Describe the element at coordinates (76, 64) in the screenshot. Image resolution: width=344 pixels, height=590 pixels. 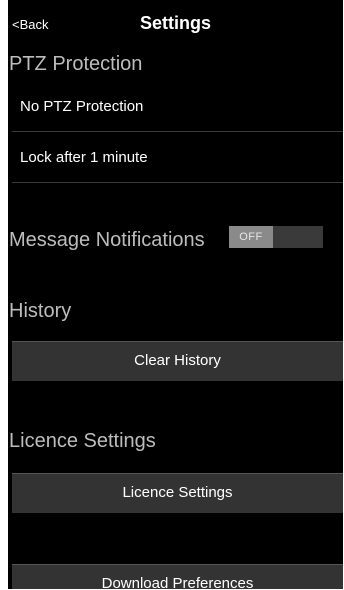
I see `section-heading-ptz-protection: PTZ Protection` at that location.